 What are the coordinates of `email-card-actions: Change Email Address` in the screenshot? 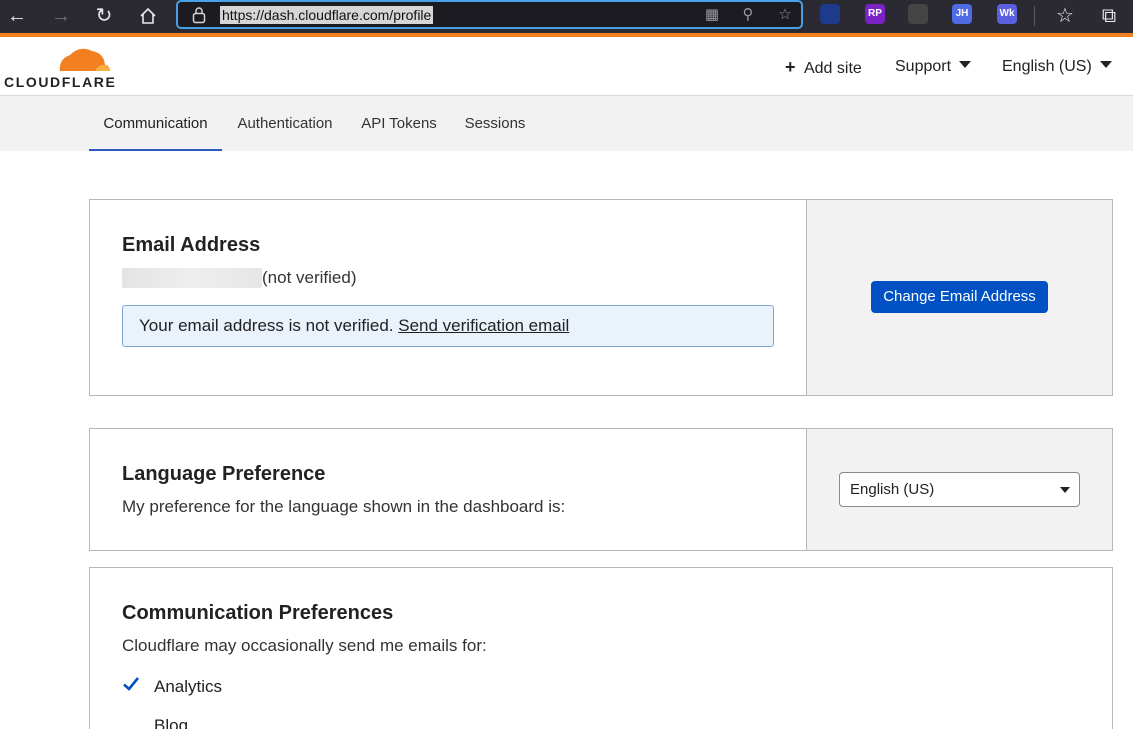 It's located at (959, 297).